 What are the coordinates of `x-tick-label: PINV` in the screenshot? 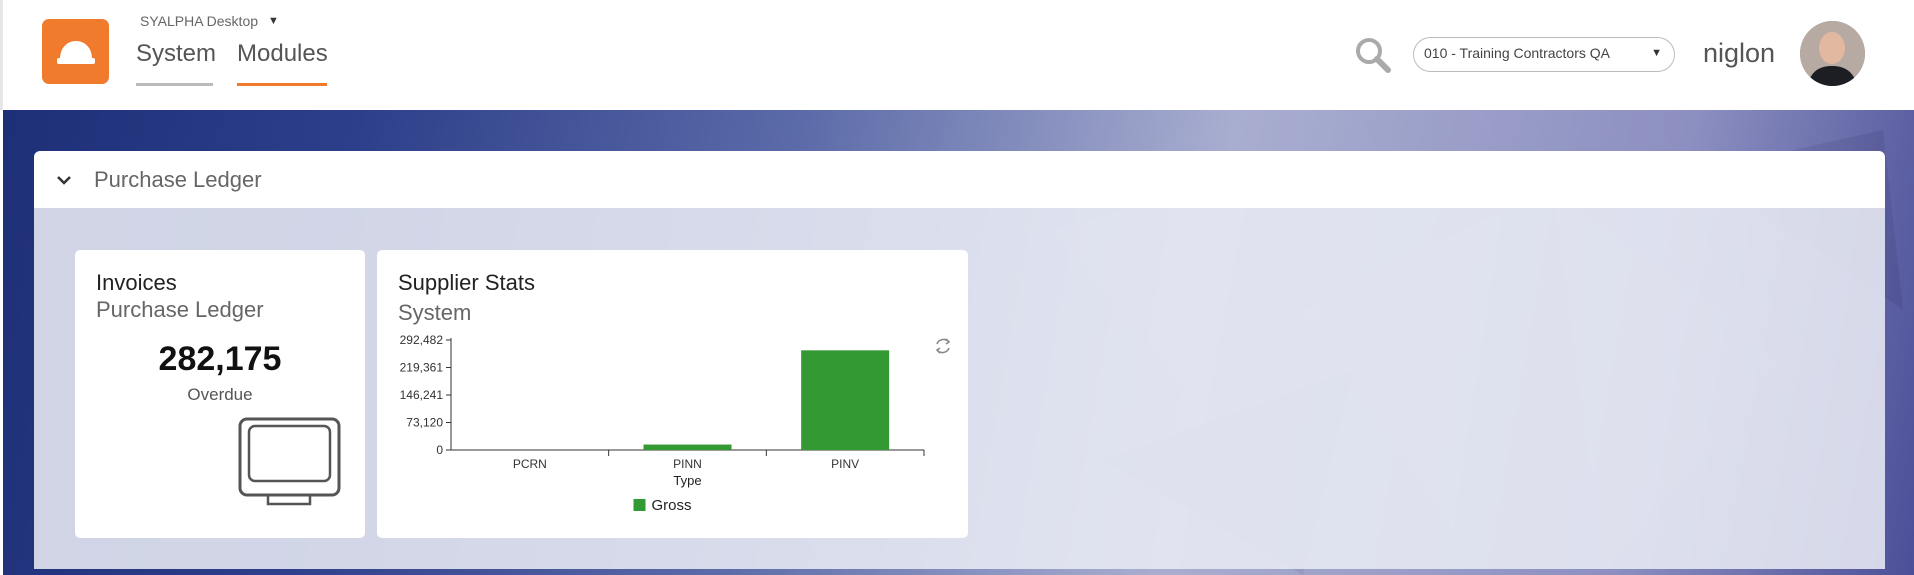 It's located at (845, 464).